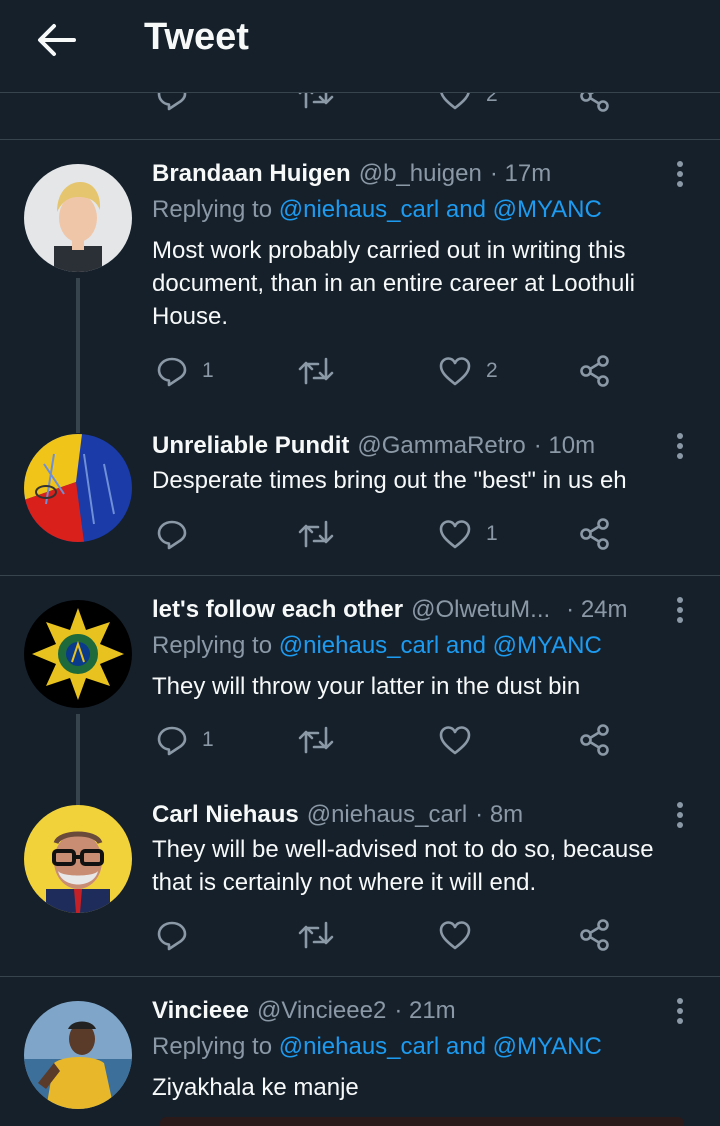 The width and height of the screenshot is (720, 1126). Describe the element at coordinates (196, 37) in the screenshot. I see `page-title: Tweet` at that location.